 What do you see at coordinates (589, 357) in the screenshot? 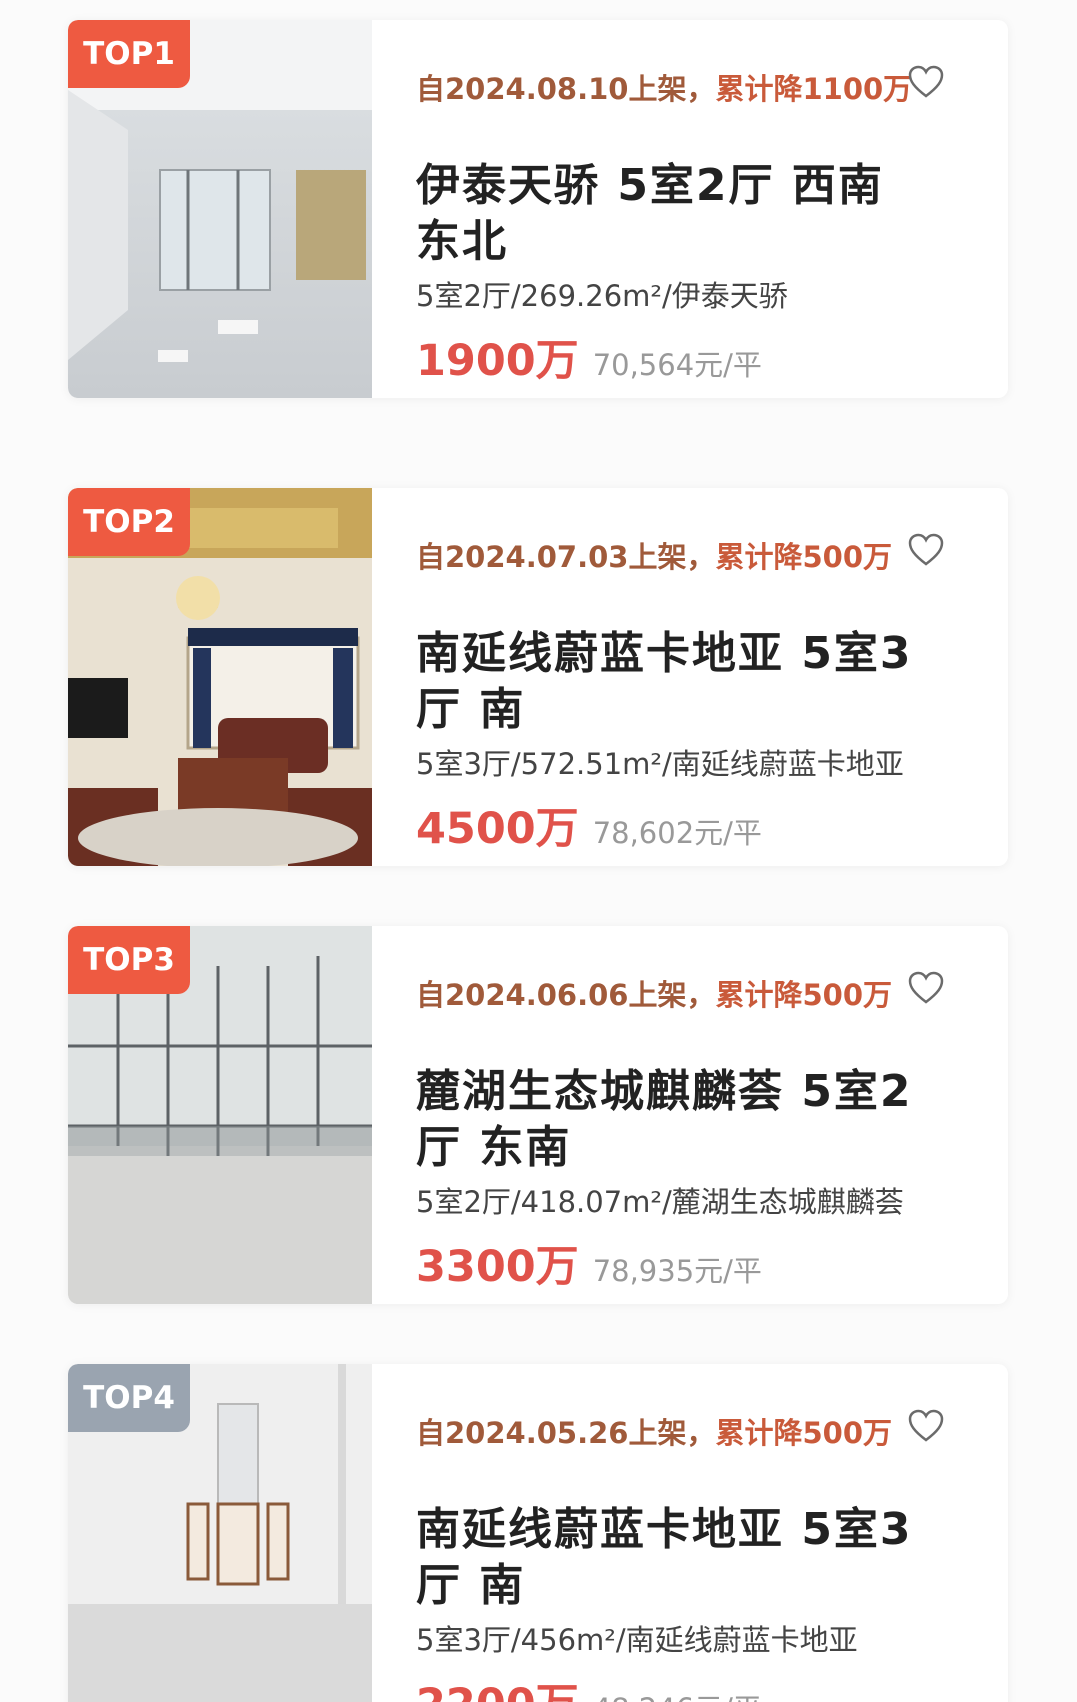
I see `price-row: 1900万 70,564元/平` at bounding box center [589, 357].